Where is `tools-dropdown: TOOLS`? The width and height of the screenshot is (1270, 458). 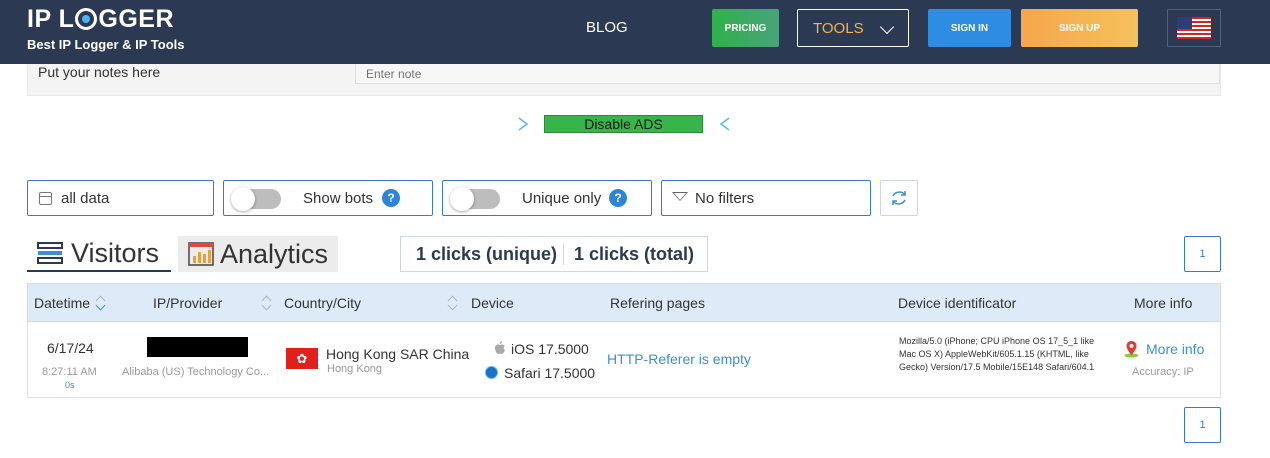
tools-dropdown: TOOLS is located at coordinates (853, 28).